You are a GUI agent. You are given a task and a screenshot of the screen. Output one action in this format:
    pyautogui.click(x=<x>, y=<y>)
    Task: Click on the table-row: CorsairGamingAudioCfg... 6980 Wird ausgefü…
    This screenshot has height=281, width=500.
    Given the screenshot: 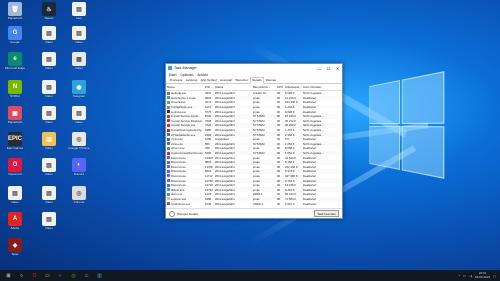 What is the action you would take?
    pyautogui.click(x=254, y=130)
    